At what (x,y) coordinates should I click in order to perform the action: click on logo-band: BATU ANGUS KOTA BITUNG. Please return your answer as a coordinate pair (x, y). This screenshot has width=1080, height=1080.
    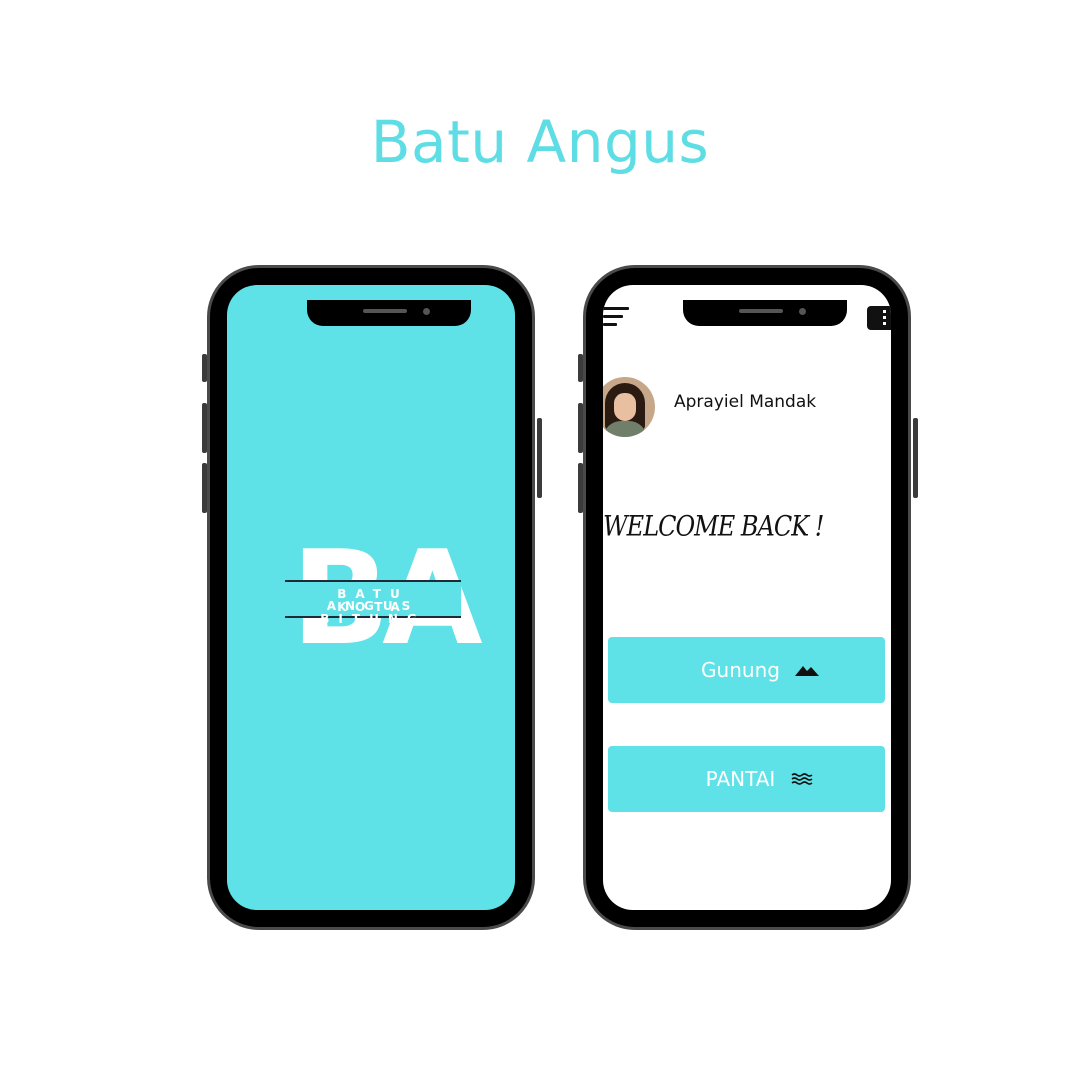
    Looking at the image, I should click on (373, 602).